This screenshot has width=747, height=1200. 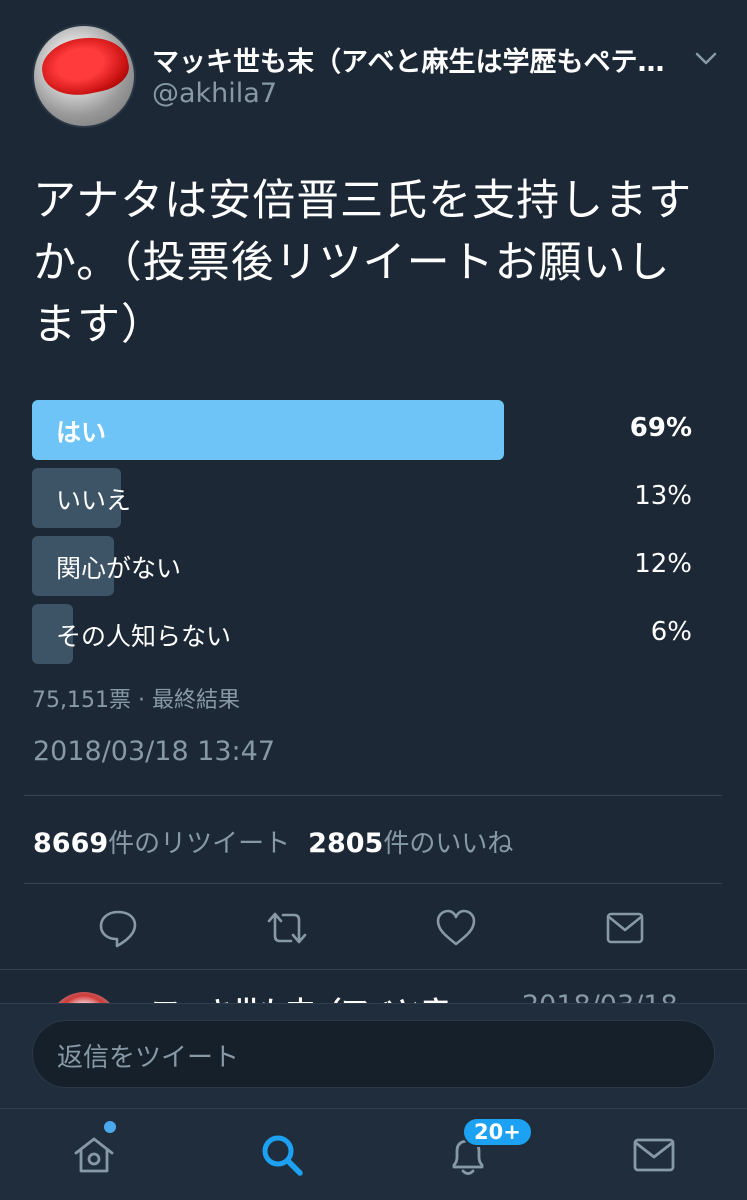 I want to click on poll-option-percent: 12%, so click(x=663, y=564).